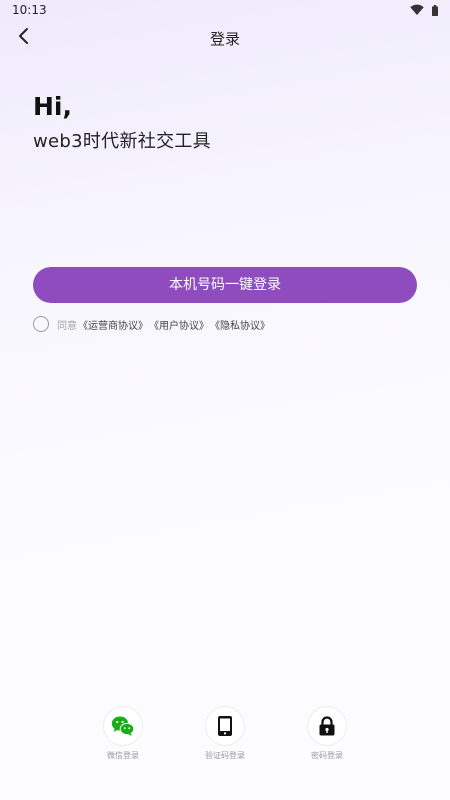 The height and width of the screenshot is (800, 450). I want to click on wechat-login-option: 微信登录, so click(123, 733).